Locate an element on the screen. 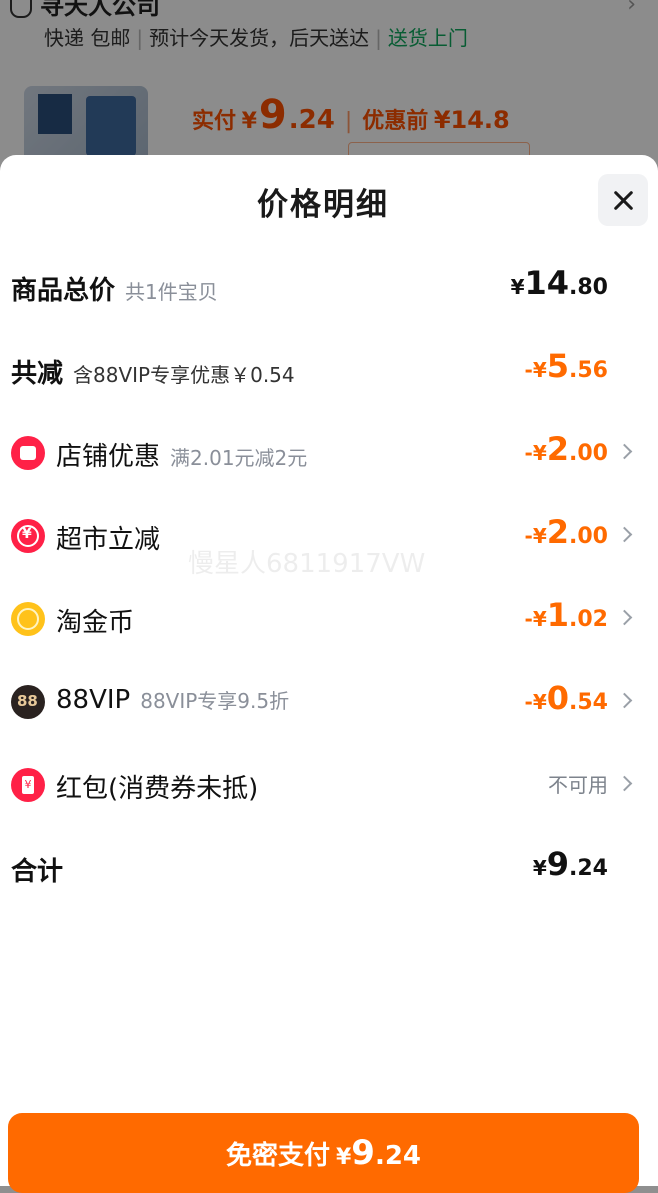  shop-discount-rule: 满2.01元减2元 is located at coordinates (239, 458).